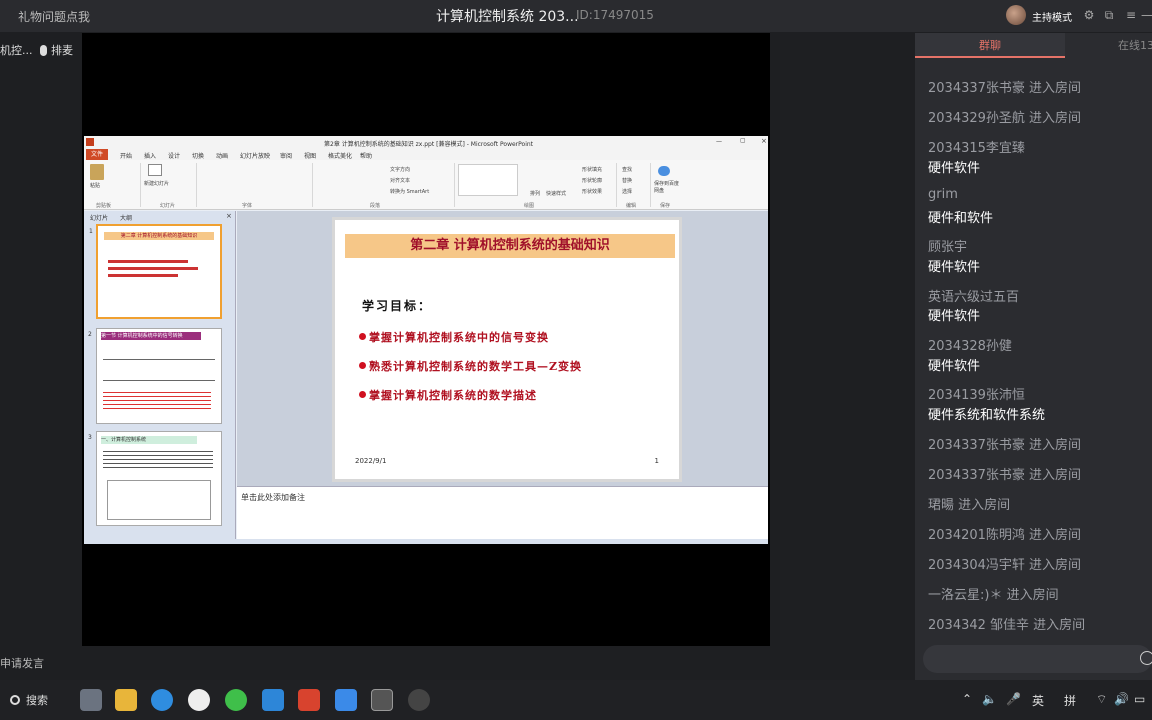 This screenshot has height=720, width=1152. What do you see at coordinates (764, 141) in the screenshot?
I see `ppt-close-icon: ×` at bounding box center [764, 141].